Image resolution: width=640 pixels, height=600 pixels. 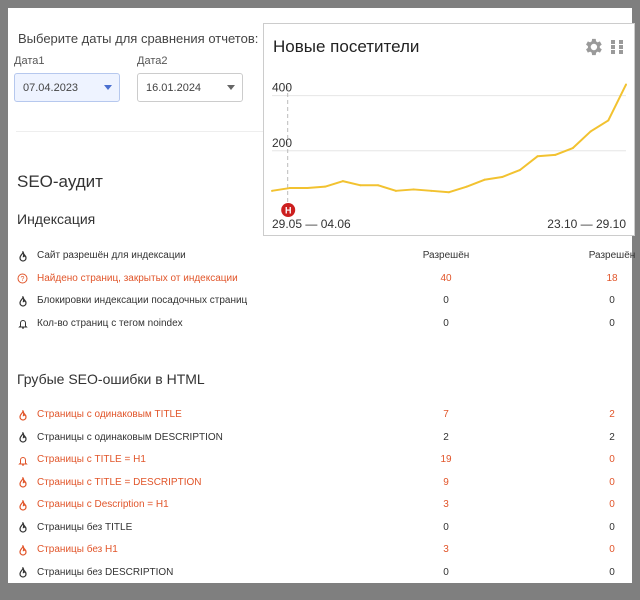 What do you see at coordinates (311, 224) in the screenshot?
I see `x-tick-label: 29.05 — 04.06` at bounding box center [311, 224].